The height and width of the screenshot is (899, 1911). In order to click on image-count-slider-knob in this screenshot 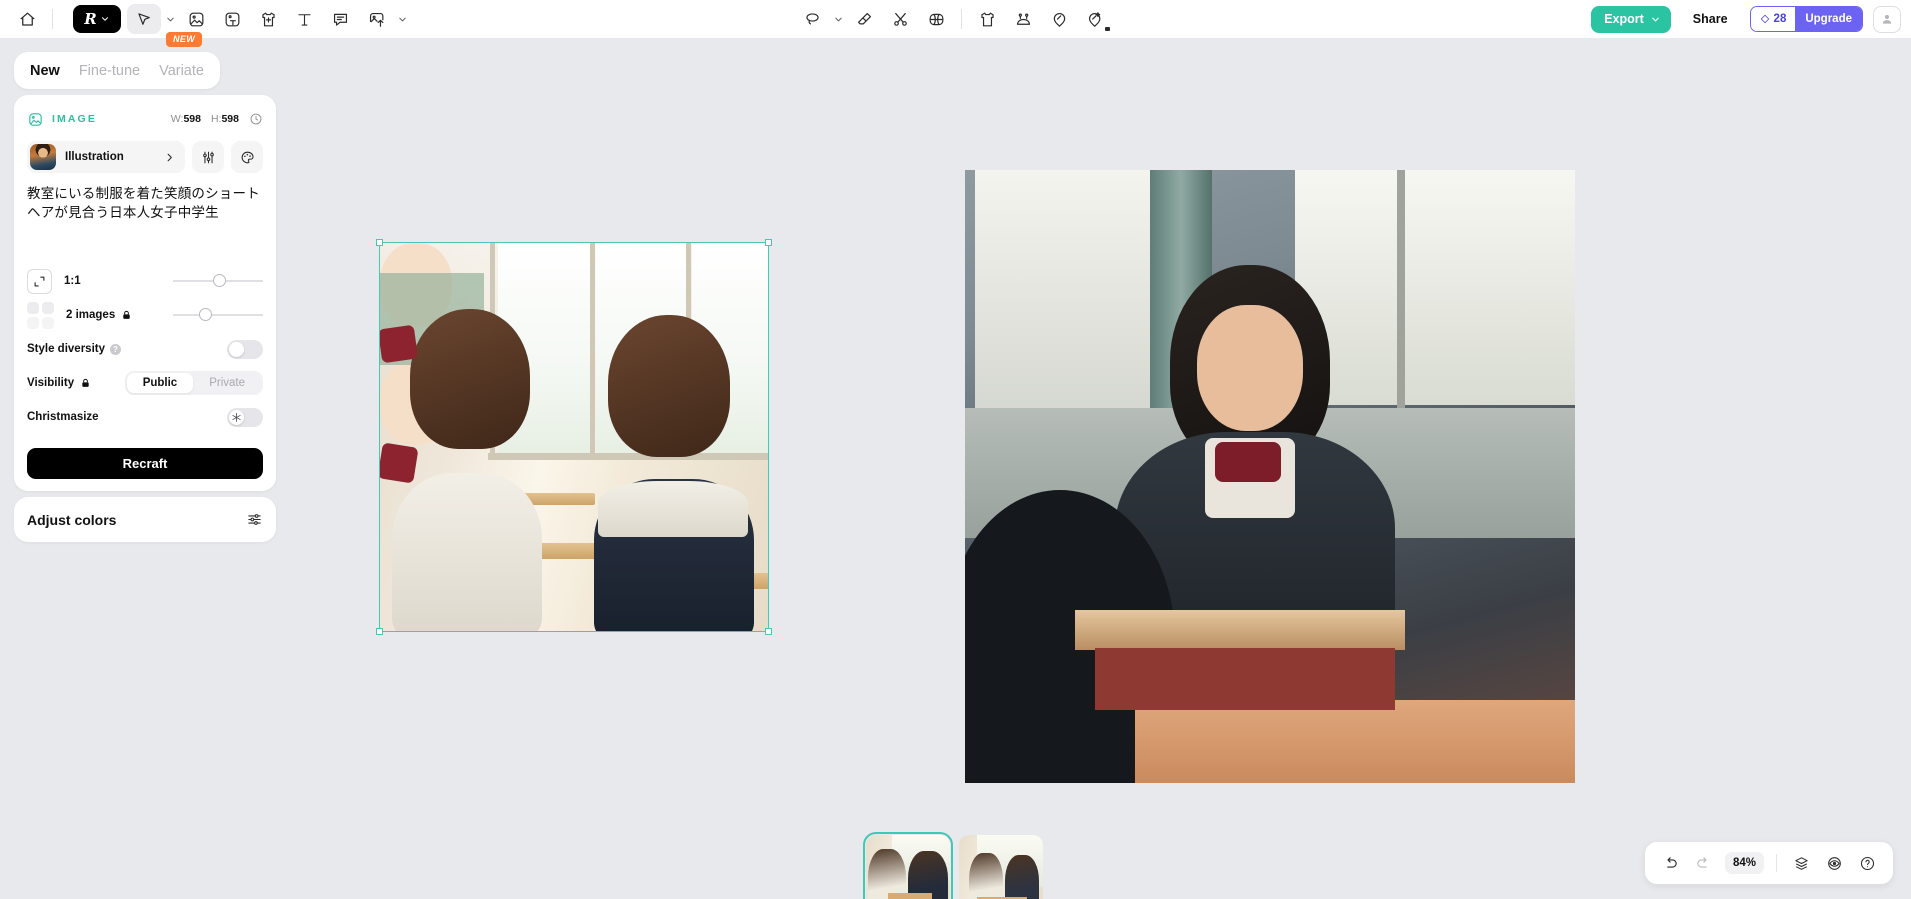, I will do `click(205, 315)`.